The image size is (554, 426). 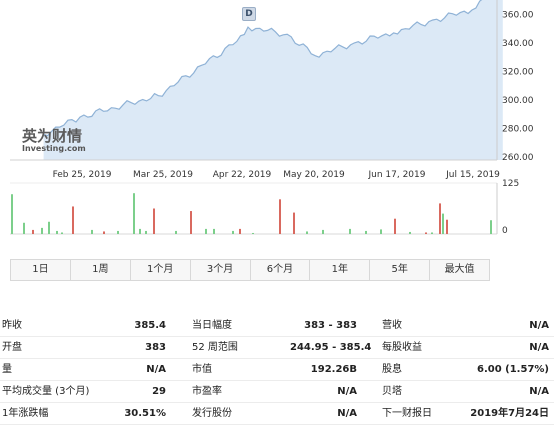 I want to click on stat-label: 当日幅度, so click(x=212, y=325).